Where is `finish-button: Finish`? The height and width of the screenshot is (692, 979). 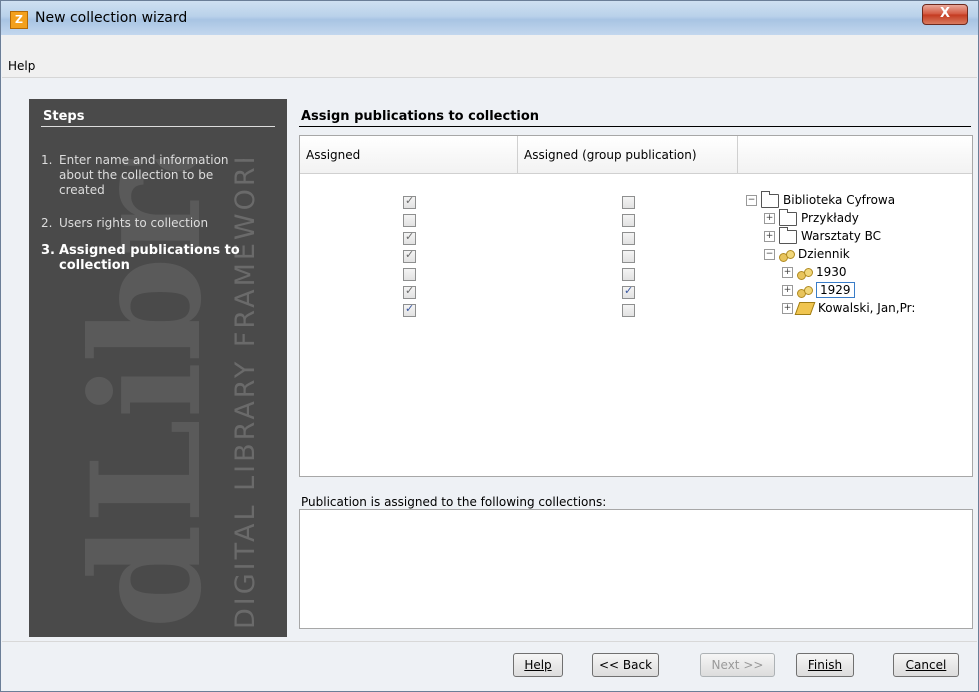
finish-button: Finish is located at coordinates (825, 665).